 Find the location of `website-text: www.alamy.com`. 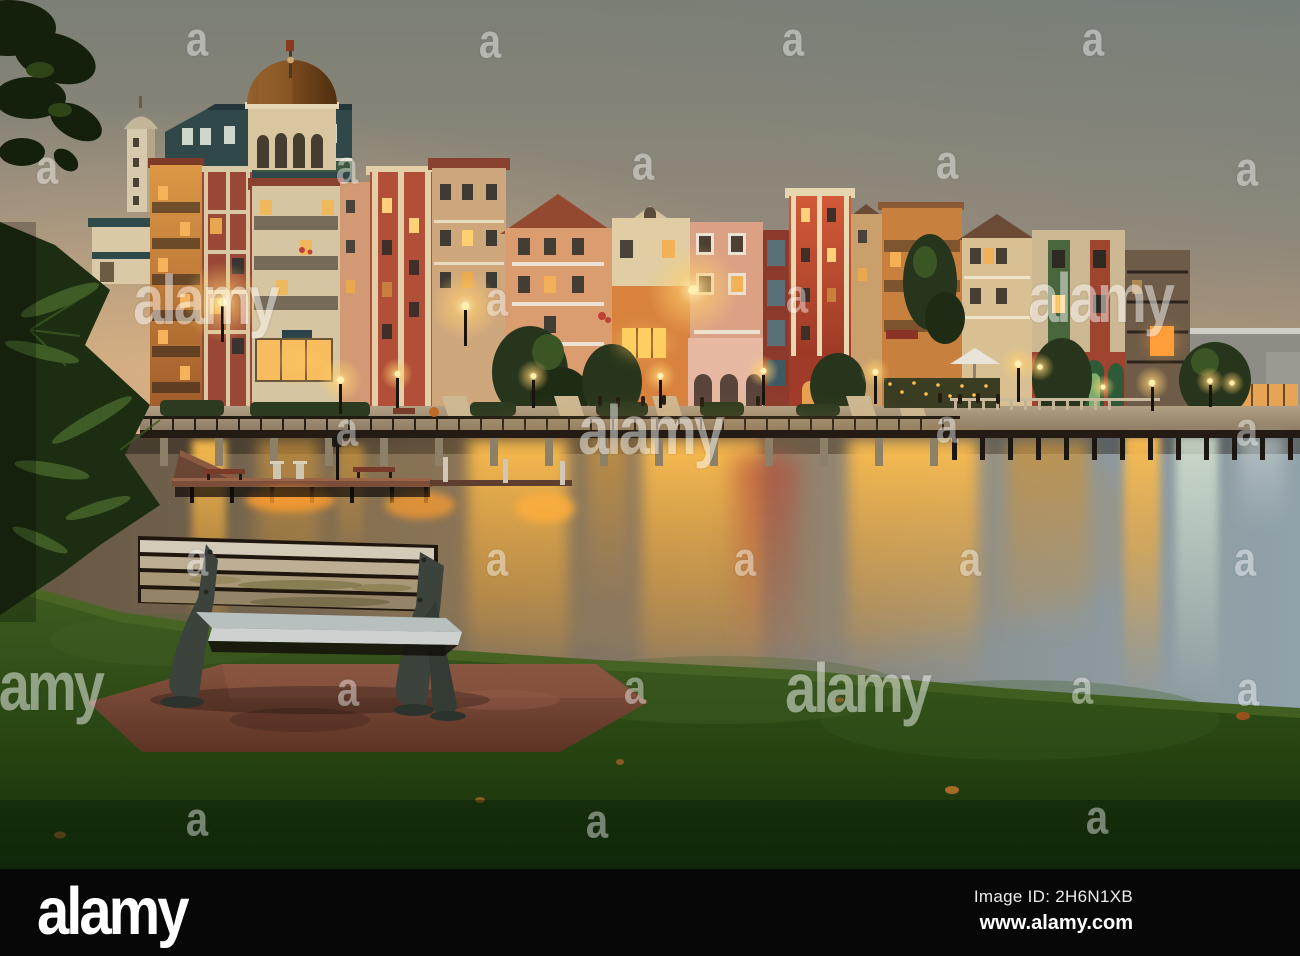

website-text: www.alamy.com is located at coordinates (1056, 923).